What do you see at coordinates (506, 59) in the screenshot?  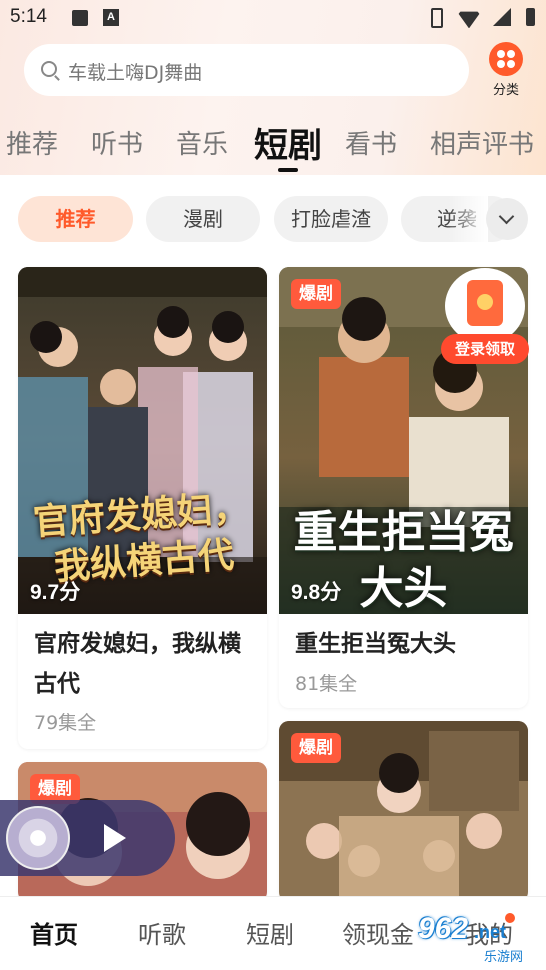 I see `grid-dots-icon` at bounding box center [506, 59].